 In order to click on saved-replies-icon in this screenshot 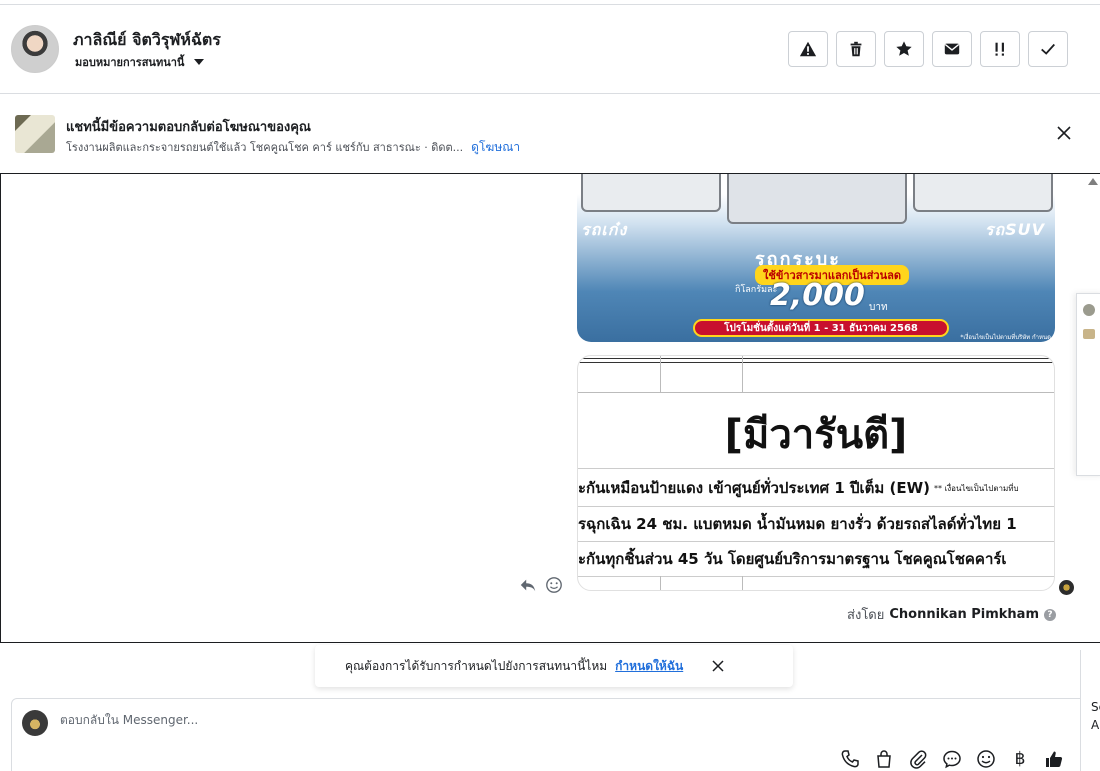, I will do `click(952, 759)`.